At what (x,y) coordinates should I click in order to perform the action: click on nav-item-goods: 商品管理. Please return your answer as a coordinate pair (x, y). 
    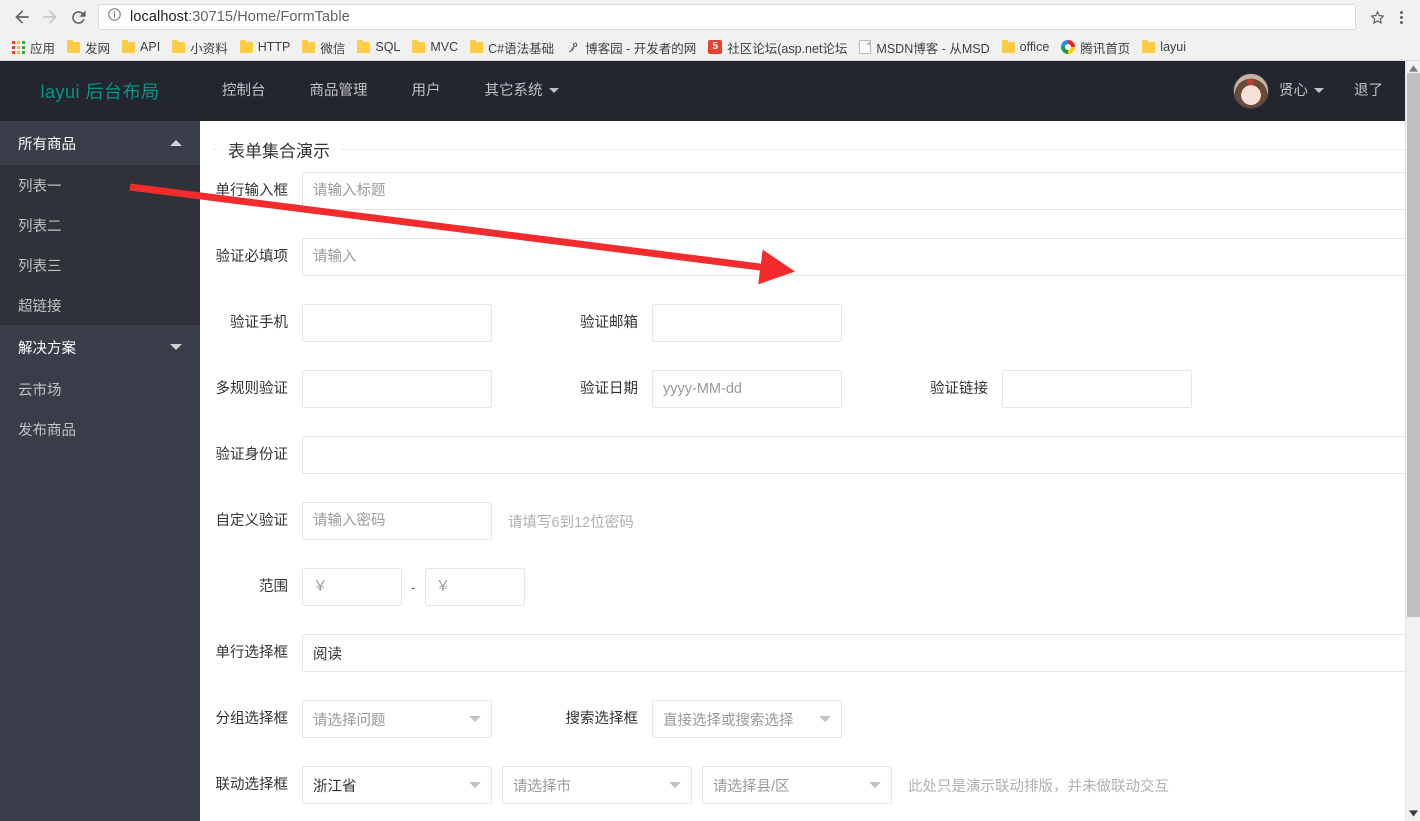
    Looking at the image, I should click on (339, 91).